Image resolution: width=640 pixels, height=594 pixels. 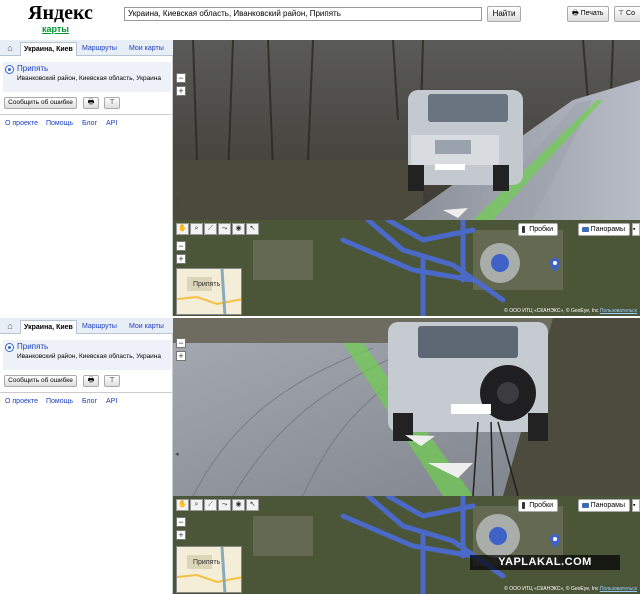 I want to click on search-button: Найти, so click(x=504, y=14).